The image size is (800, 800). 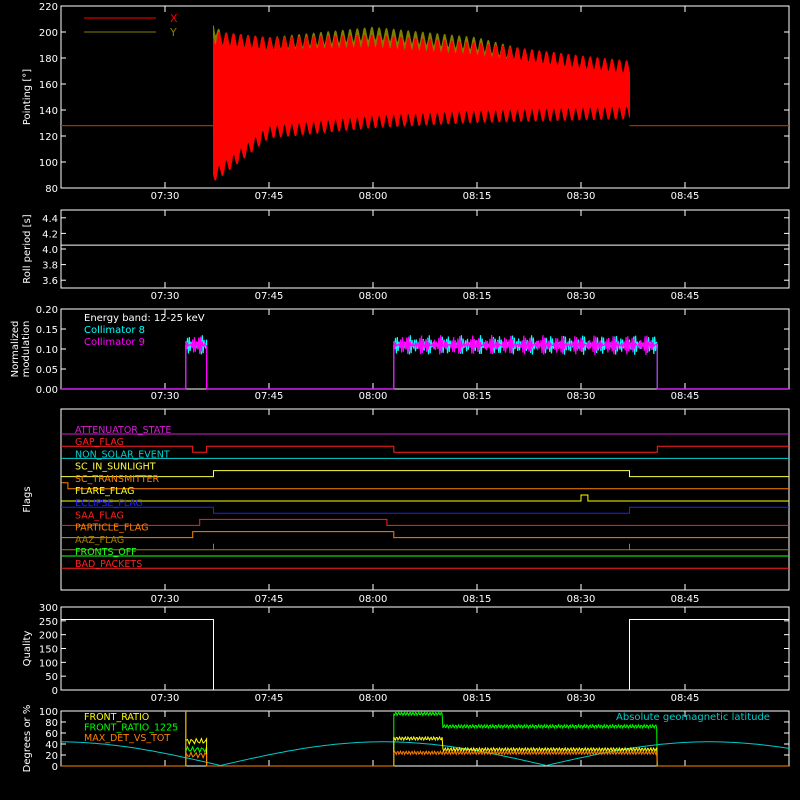 I want to click on legend-label: Y, so click(x=173, y=32).